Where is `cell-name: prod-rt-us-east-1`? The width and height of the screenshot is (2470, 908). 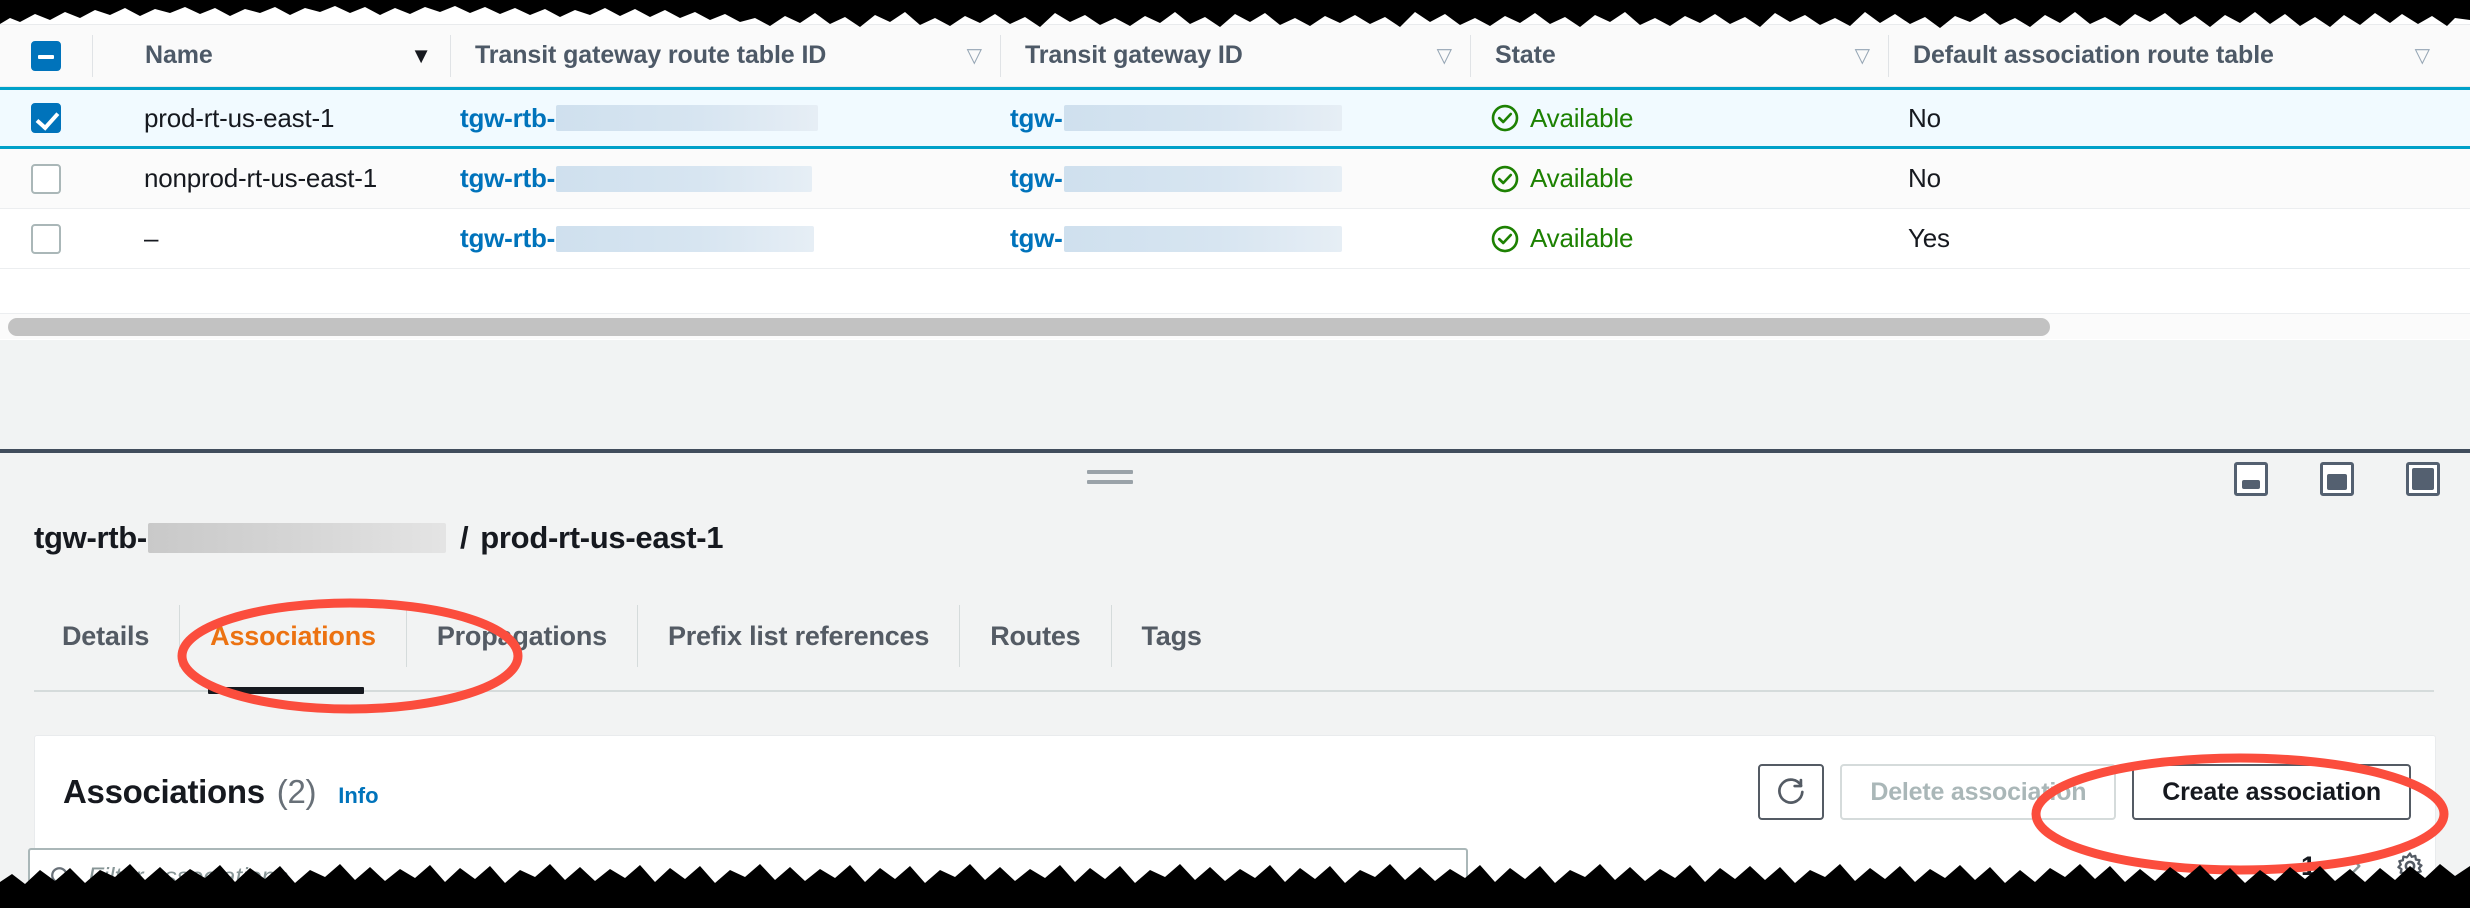
cell-name: prod-rt-us-east-1 is located at coordinates (239, 117).